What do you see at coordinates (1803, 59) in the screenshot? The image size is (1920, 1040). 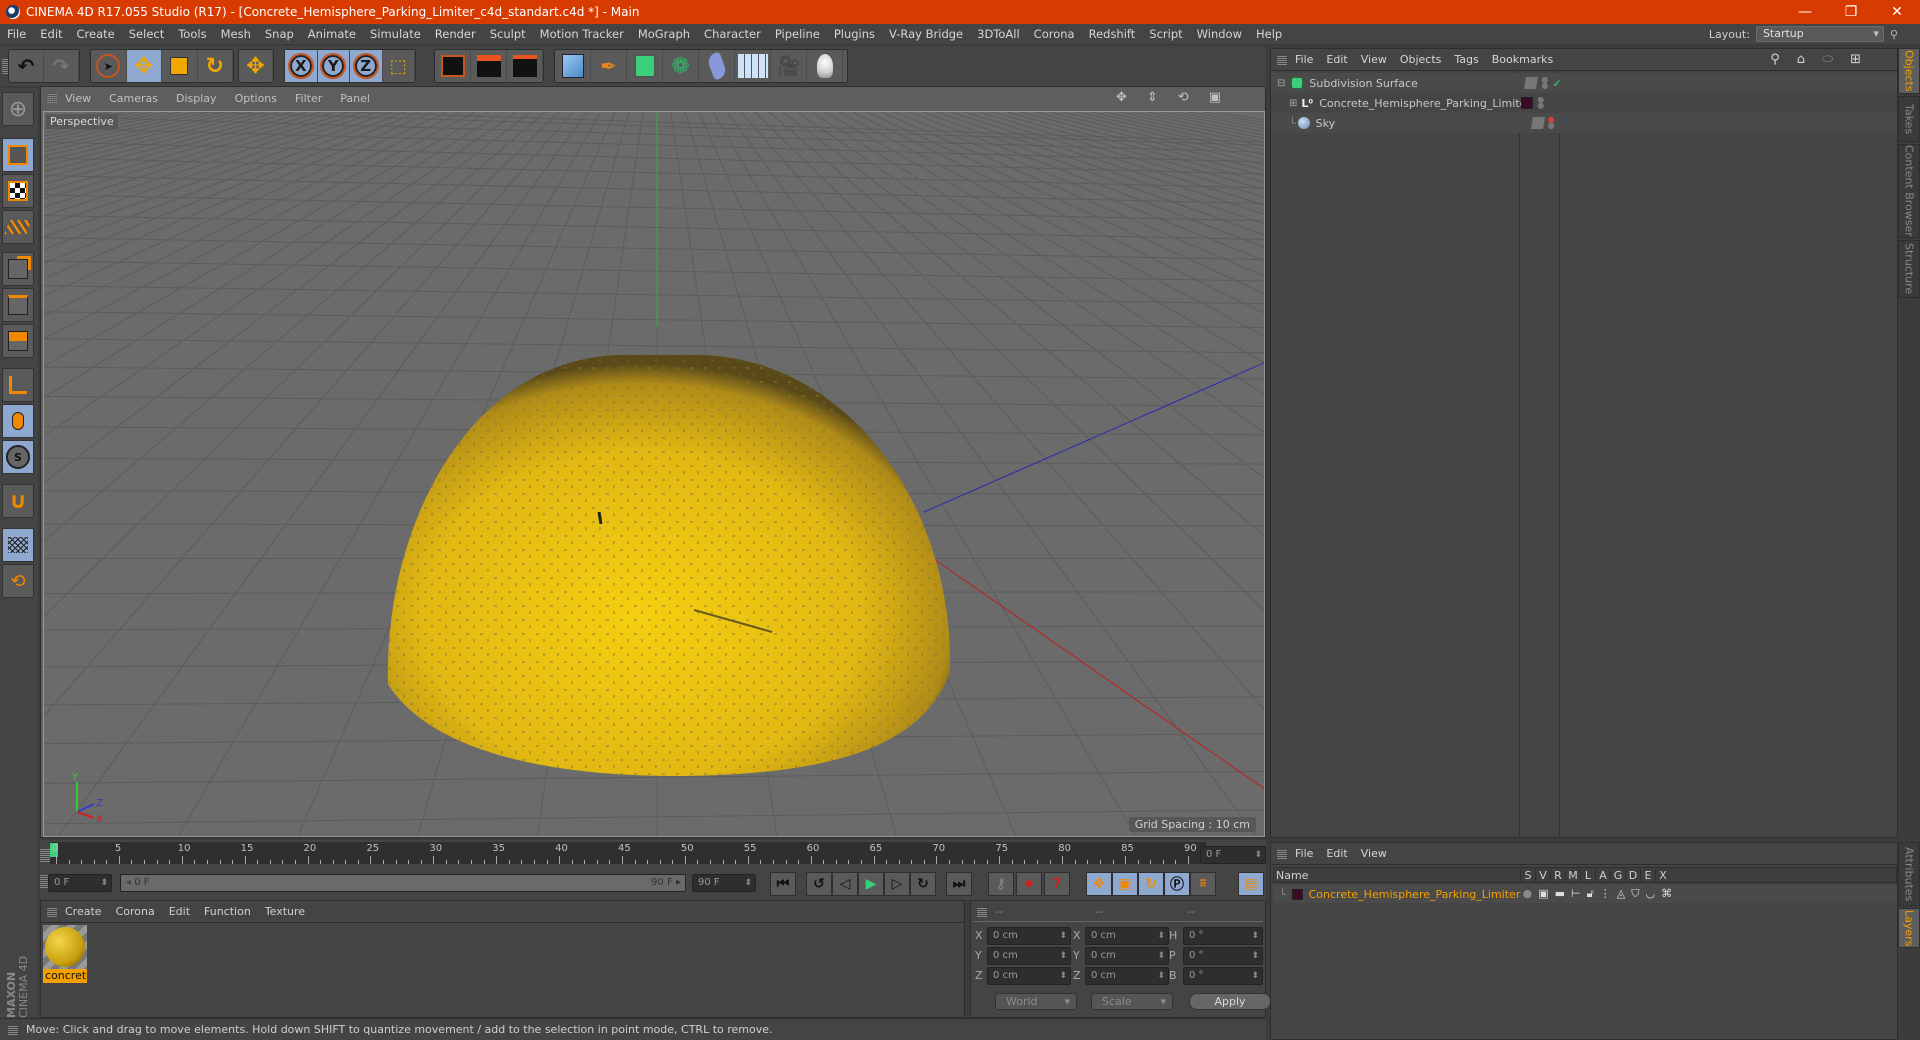 I see `home-icon: ⌂` at bounding box center [1803, 59].